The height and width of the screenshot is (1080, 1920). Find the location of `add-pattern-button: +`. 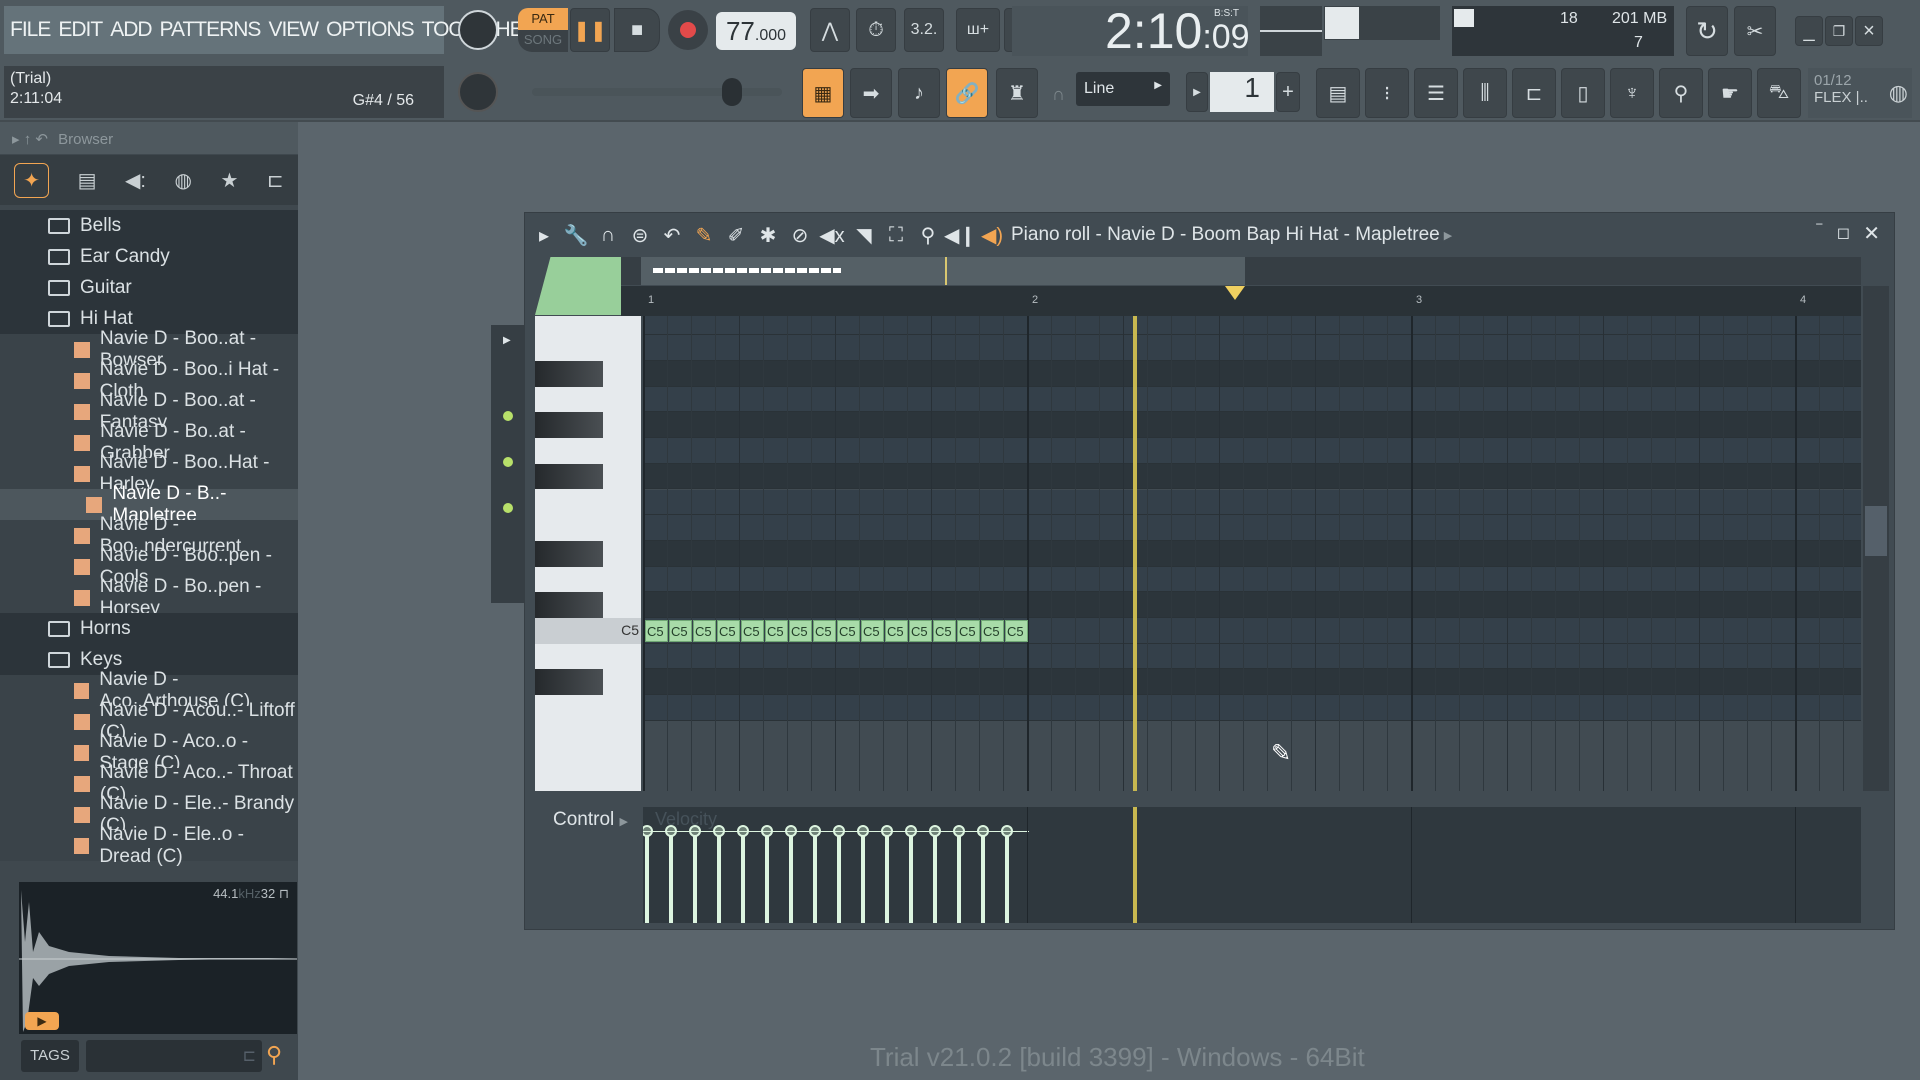

add-pattern-button: + is located at coordinates (1288, 92).